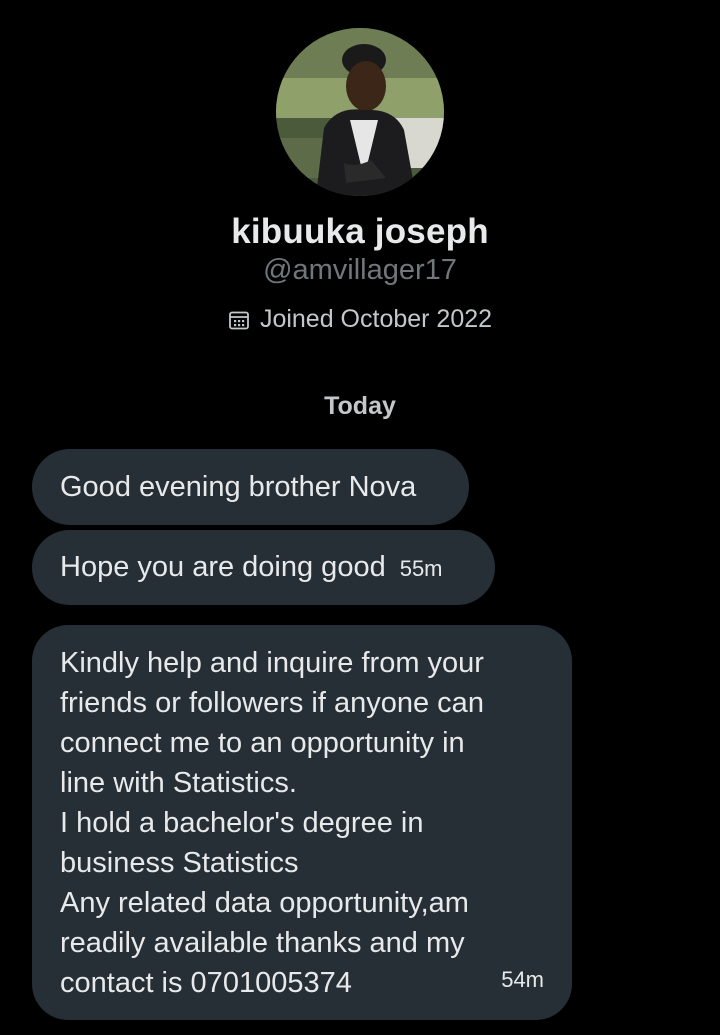 This screenshot has height=1035, width=720. I want to click on date-separator: Today, so click(360, 406).